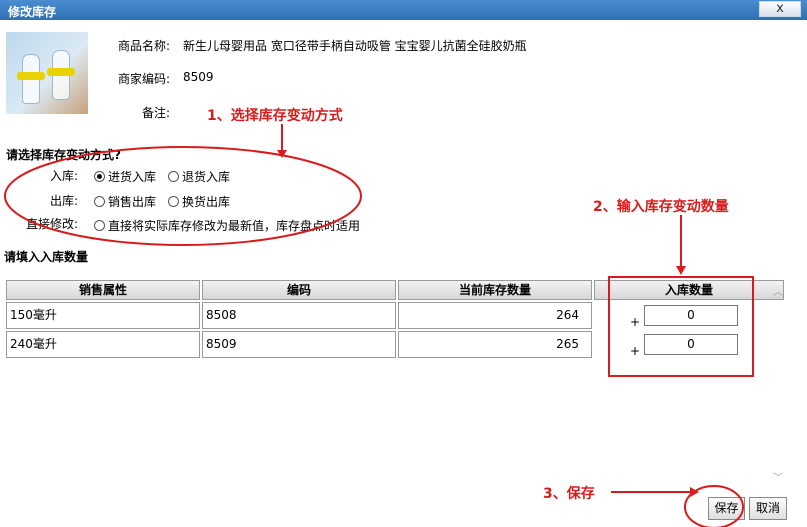  Describe the element at coordinates (275, 116) in the screenshot. I see `step1-annotation: 1、选择库存变动方式` at that location.